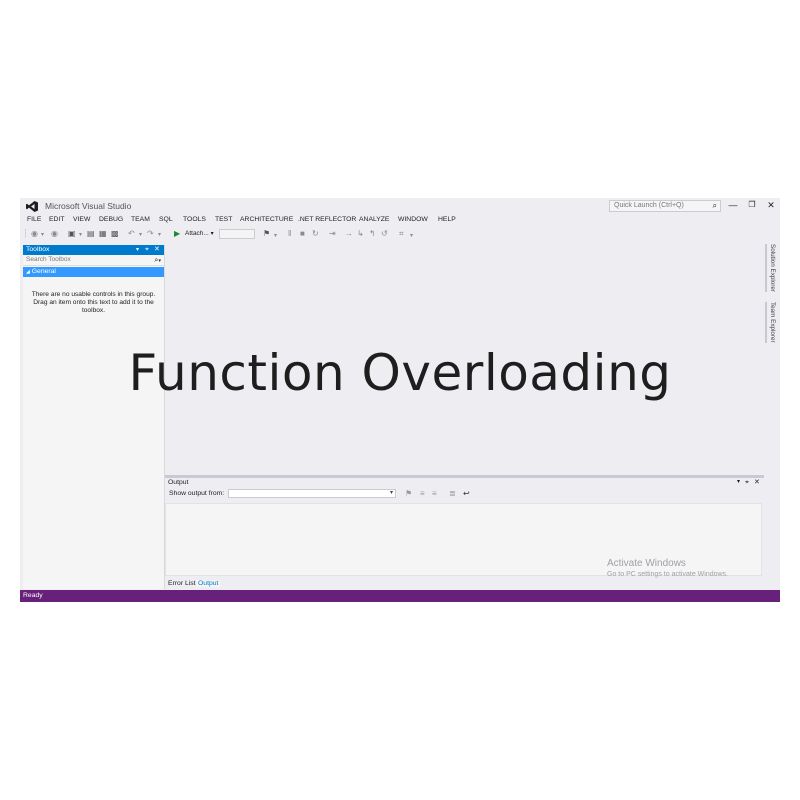 Image resolution: width=800 pixels, height=800 pixels. I want to click on team-explorer-tab: Team Explorer, so click(770, 322).